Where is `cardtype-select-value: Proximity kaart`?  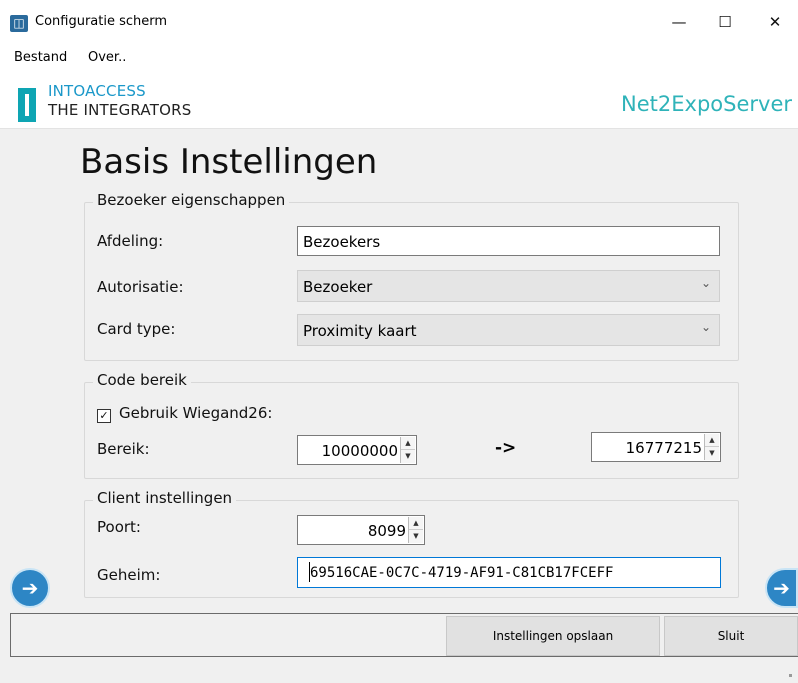
cardtype-select-value: Proximity kaart is located at coordinates (360, 331).